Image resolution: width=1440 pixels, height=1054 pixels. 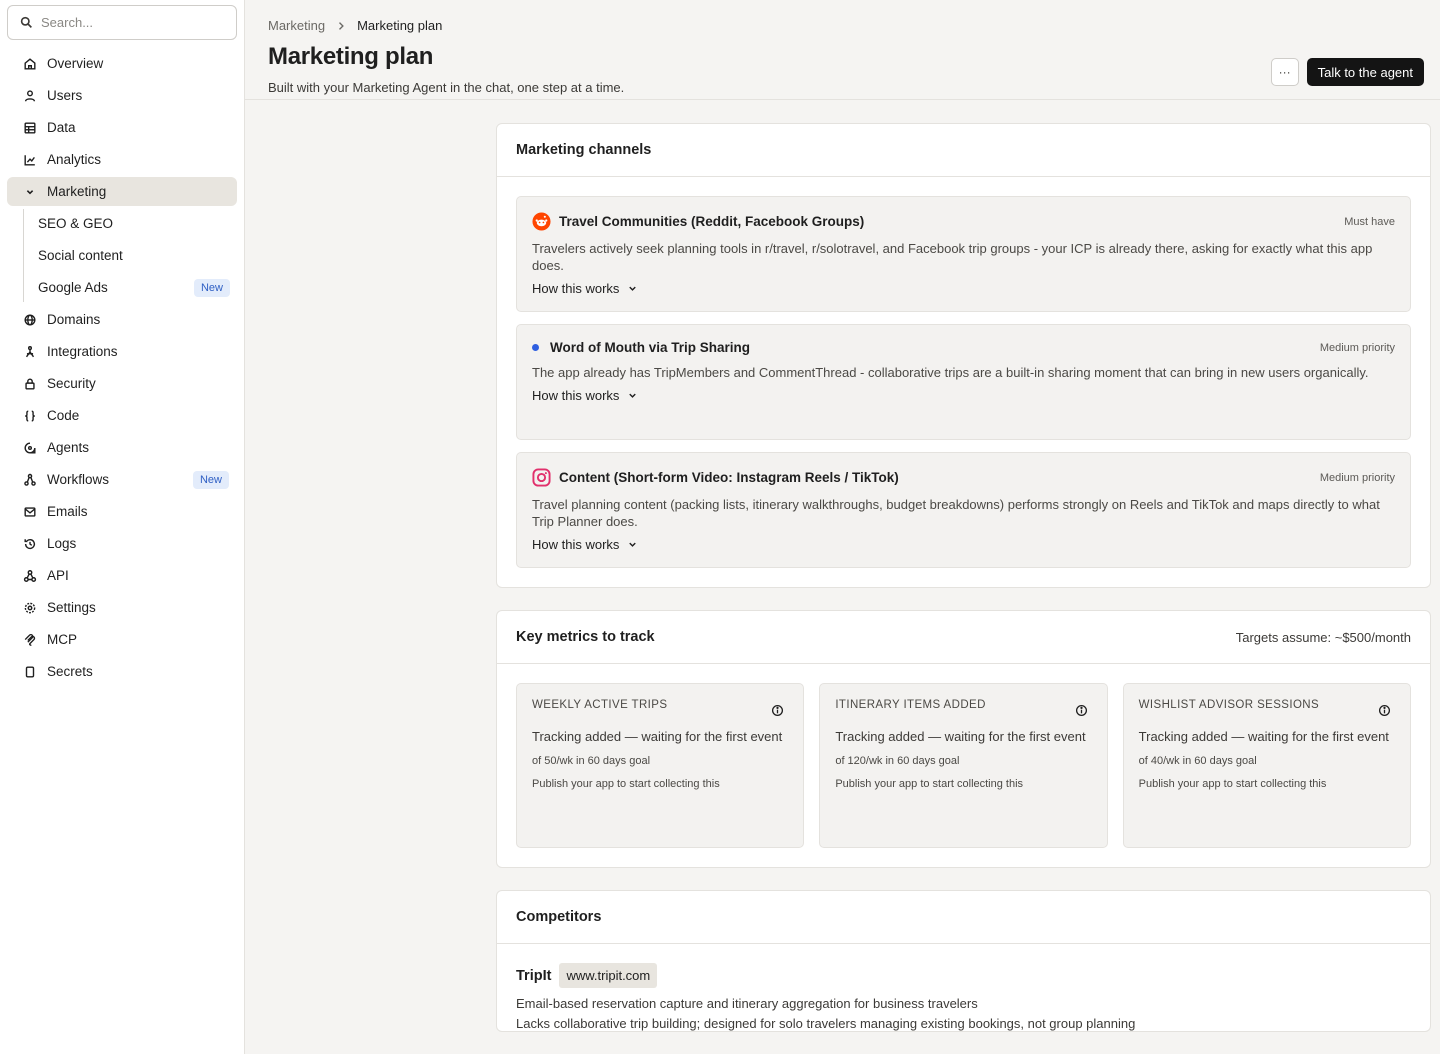 I want to click on sidebar-item-security: Security, so click(x=122, y=383).